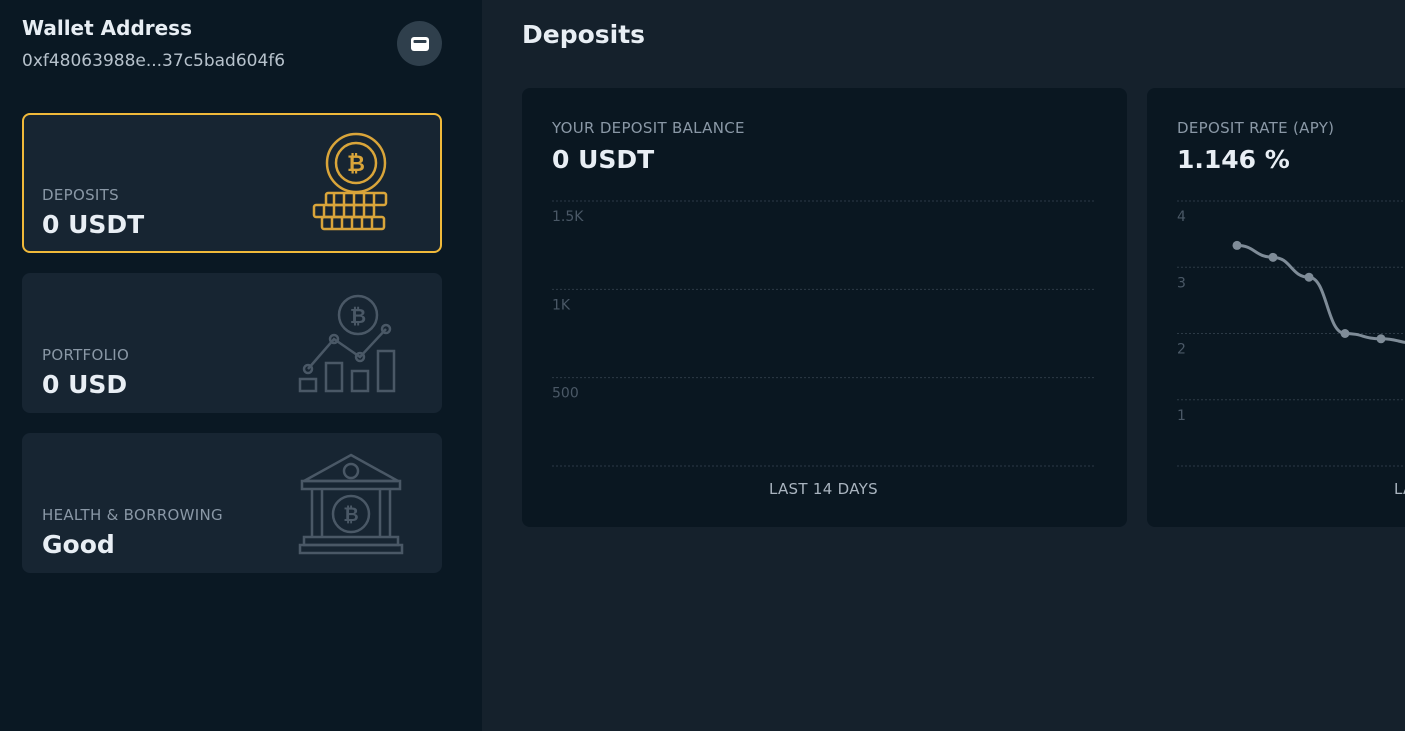 The height and width of the screenshot is (731, 1405). Describe the element at coordinates (93, 224) in the screenshot. I see `deposits-value: 0 USDT` at that location.